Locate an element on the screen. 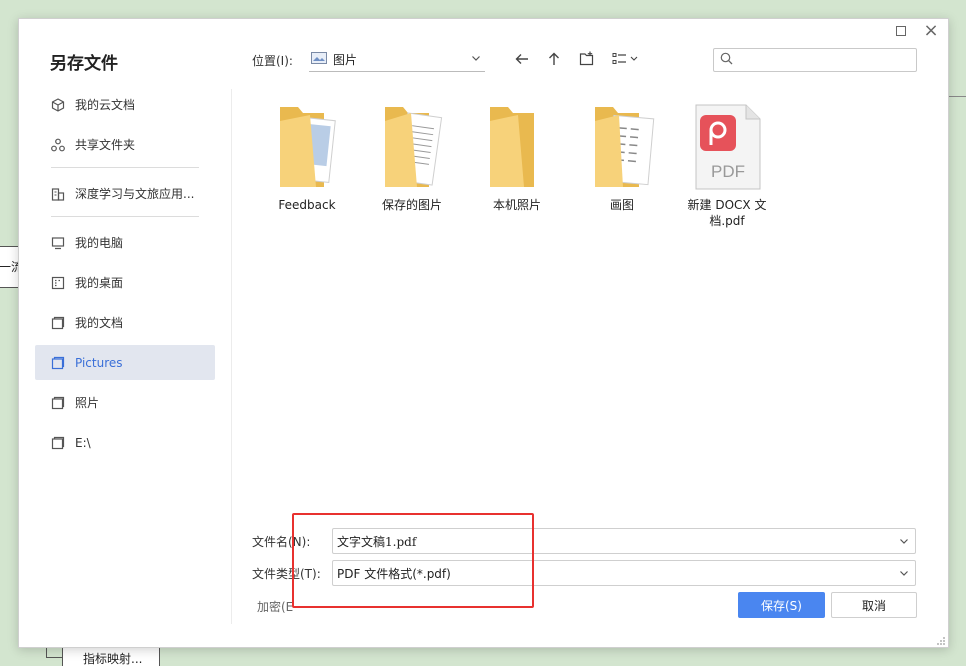 This screenshot has width=966, height=666. sidebar-item-cloud-docs: 我的云文档 is located at coordinates (125, 104).